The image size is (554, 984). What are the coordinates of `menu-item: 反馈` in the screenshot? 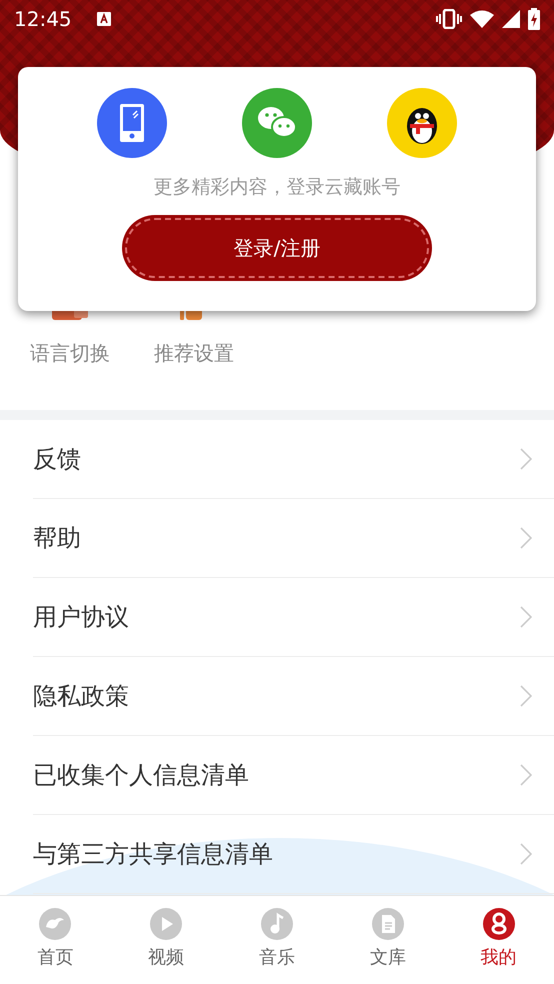 It's located at (293, 459).